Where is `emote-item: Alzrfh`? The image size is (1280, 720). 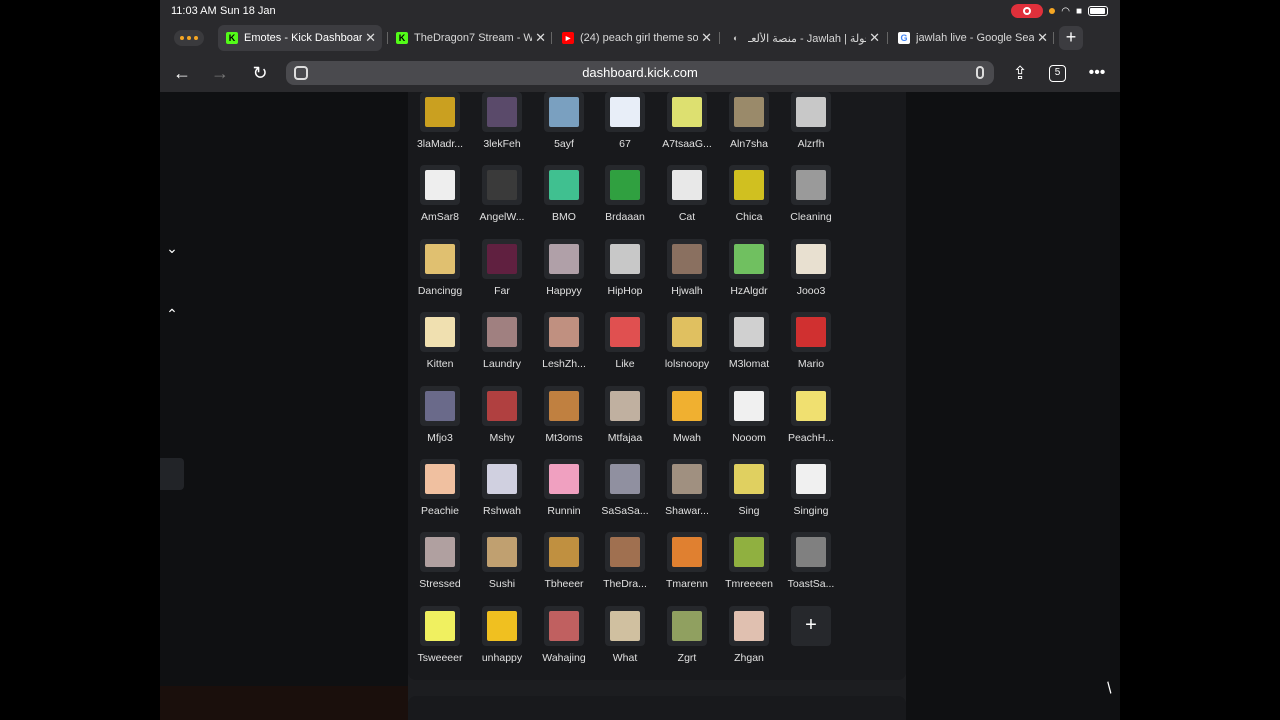
emote-item: Alzrfh is located at coordinates (808, 127).